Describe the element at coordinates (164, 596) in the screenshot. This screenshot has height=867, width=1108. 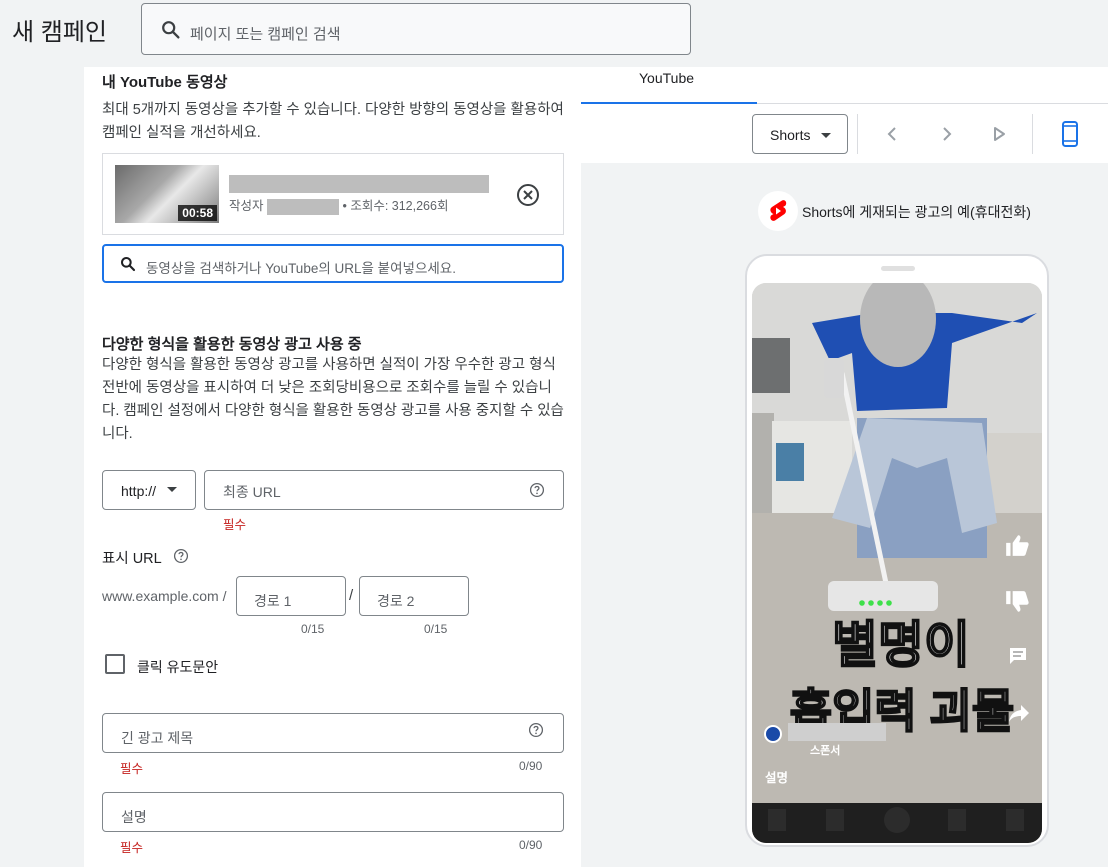
I see `display-url-domain: www.example.com /` at that location.